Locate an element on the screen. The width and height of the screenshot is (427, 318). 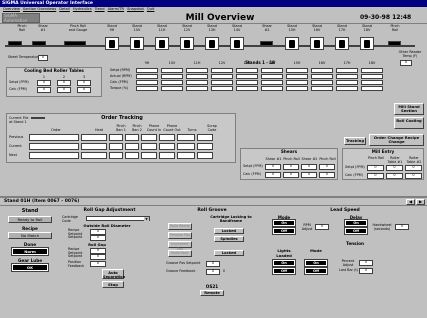
handwheel-input: 0 is located at coordinates (402, 227).